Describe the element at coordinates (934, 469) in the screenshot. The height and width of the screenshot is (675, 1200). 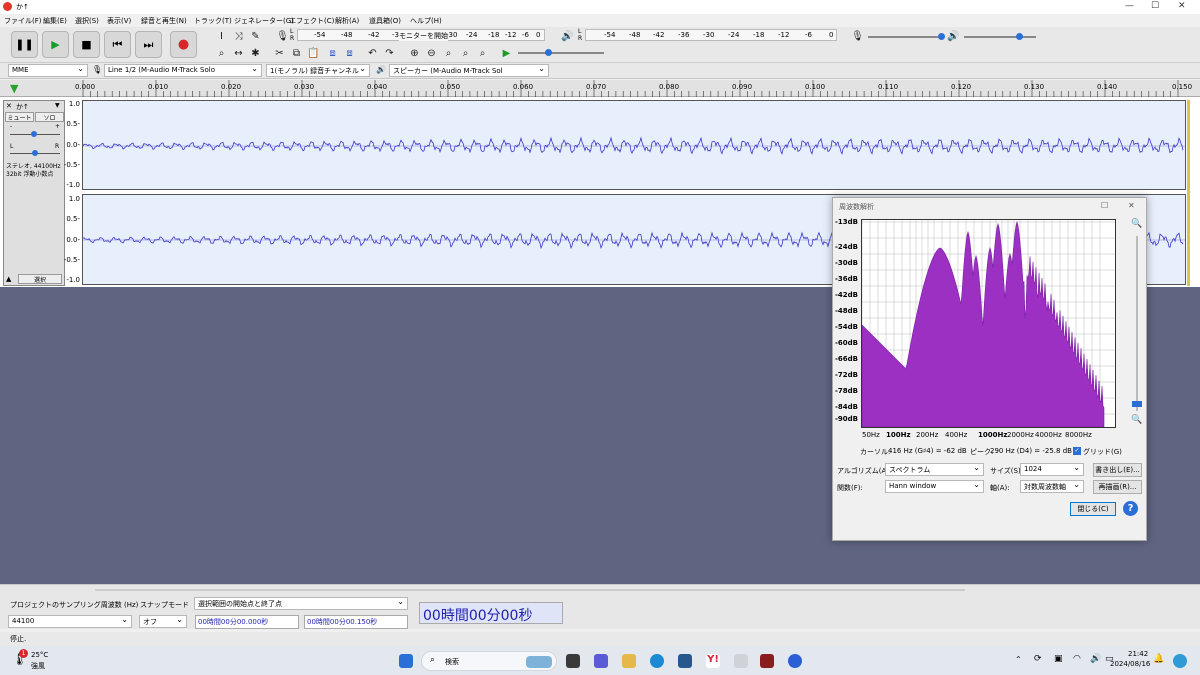
I see `algorithm-select: スペクトラム` at that location.